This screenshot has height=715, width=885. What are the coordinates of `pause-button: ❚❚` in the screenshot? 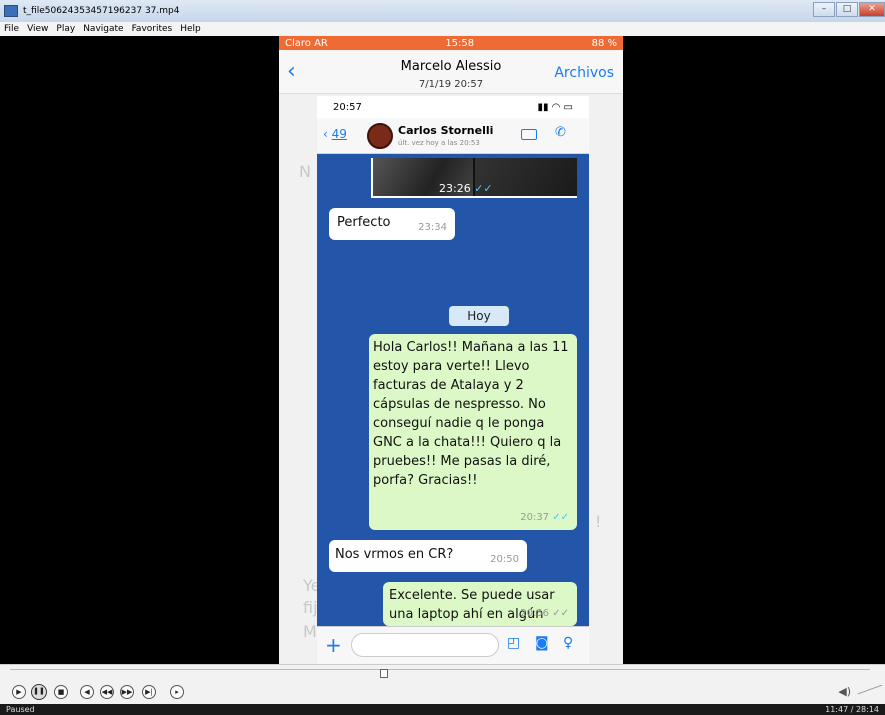 It's located at (39, 692).